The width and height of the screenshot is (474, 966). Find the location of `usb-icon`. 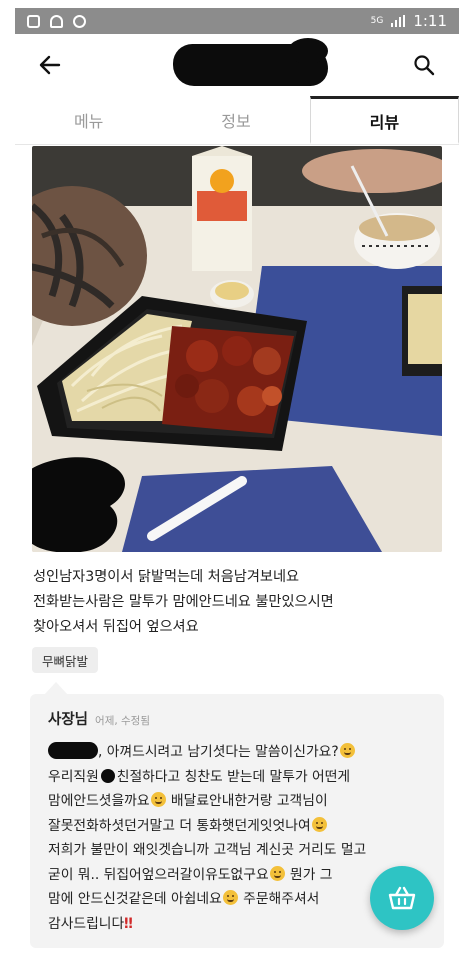

usb-icon is located at coordinates (56, 21).